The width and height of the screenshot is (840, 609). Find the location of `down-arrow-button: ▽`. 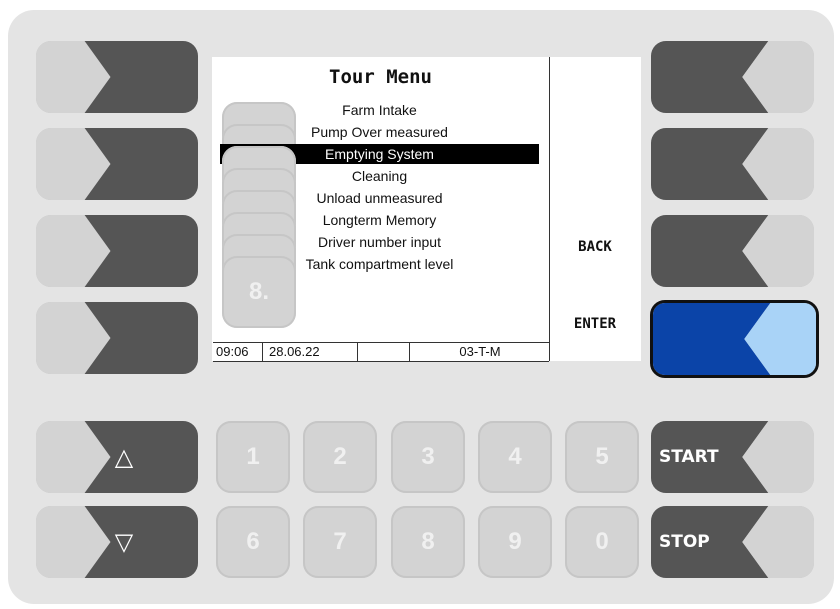

down-arrow-button: ▽ is located at coordinates (117, 542).